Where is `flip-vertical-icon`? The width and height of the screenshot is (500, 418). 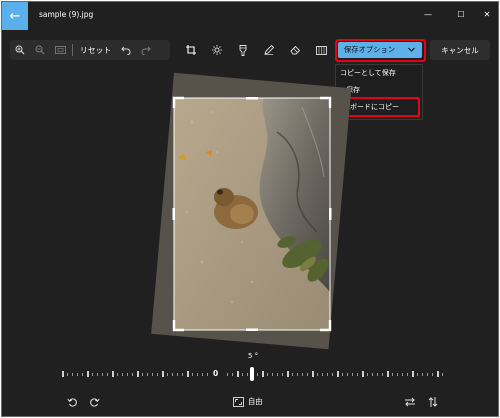
flip-vertical-icon is located at coordinates (433, 402).